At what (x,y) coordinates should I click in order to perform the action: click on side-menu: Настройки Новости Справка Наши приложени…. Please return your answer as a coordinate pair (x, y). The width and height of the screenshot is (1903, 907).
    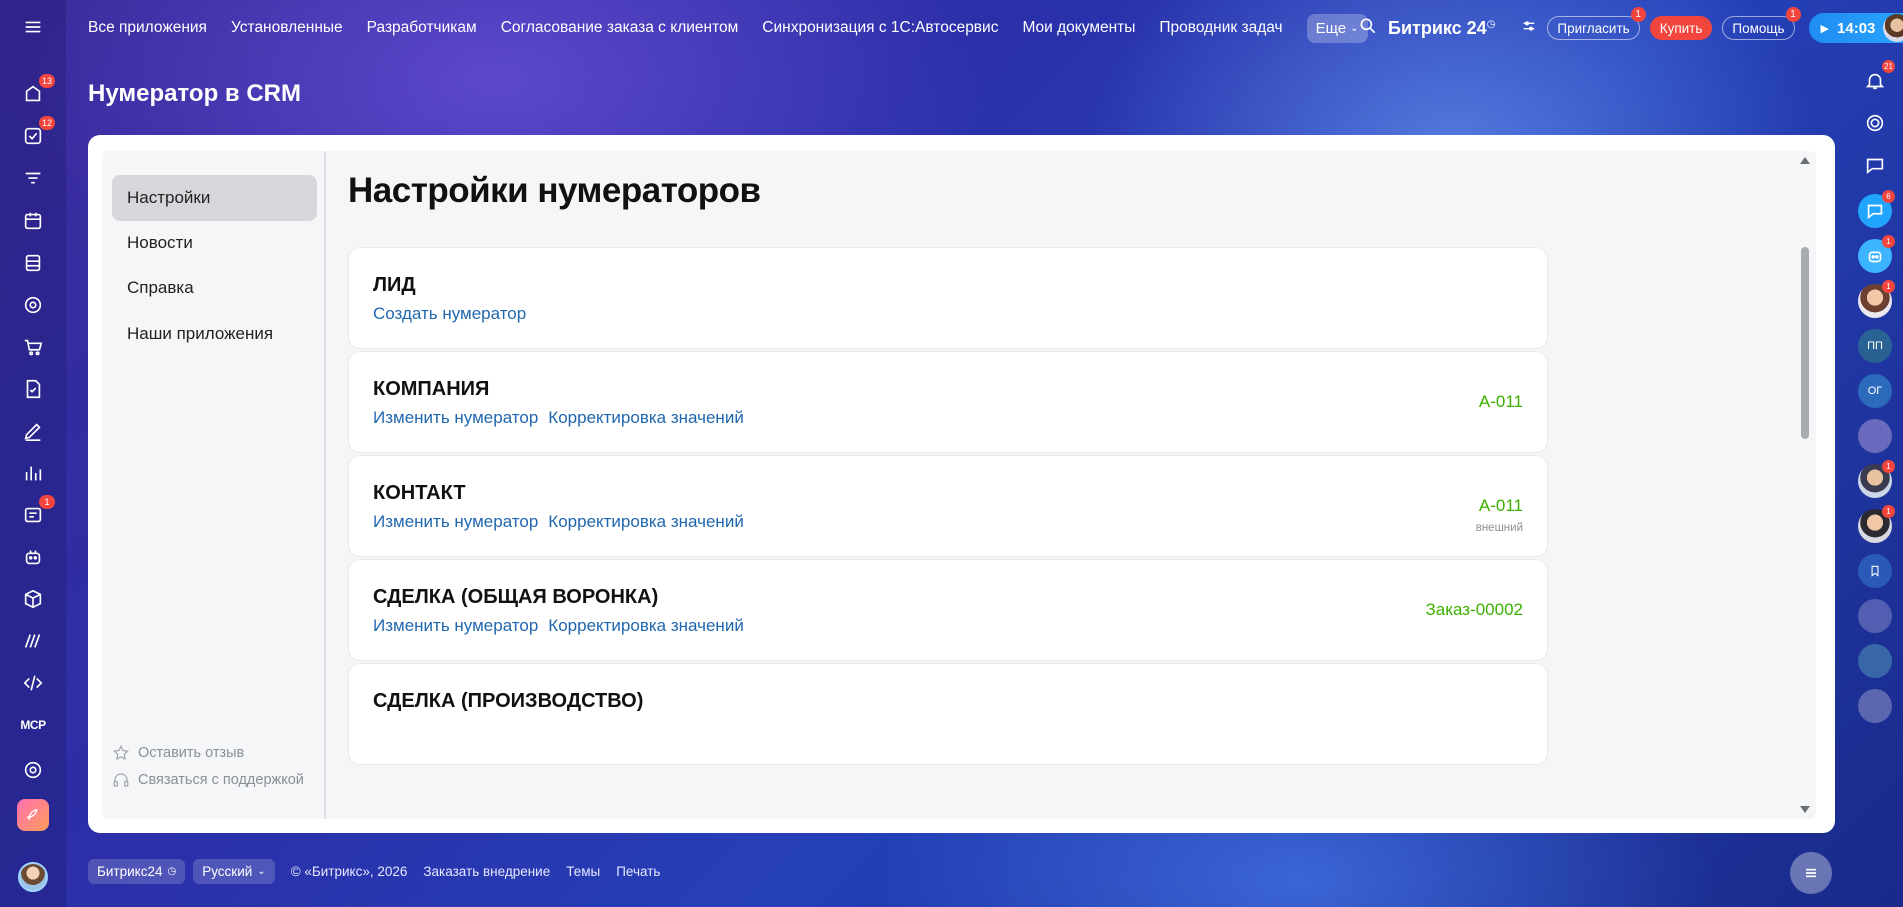
    Looking at the image, I should click on (214, 485).